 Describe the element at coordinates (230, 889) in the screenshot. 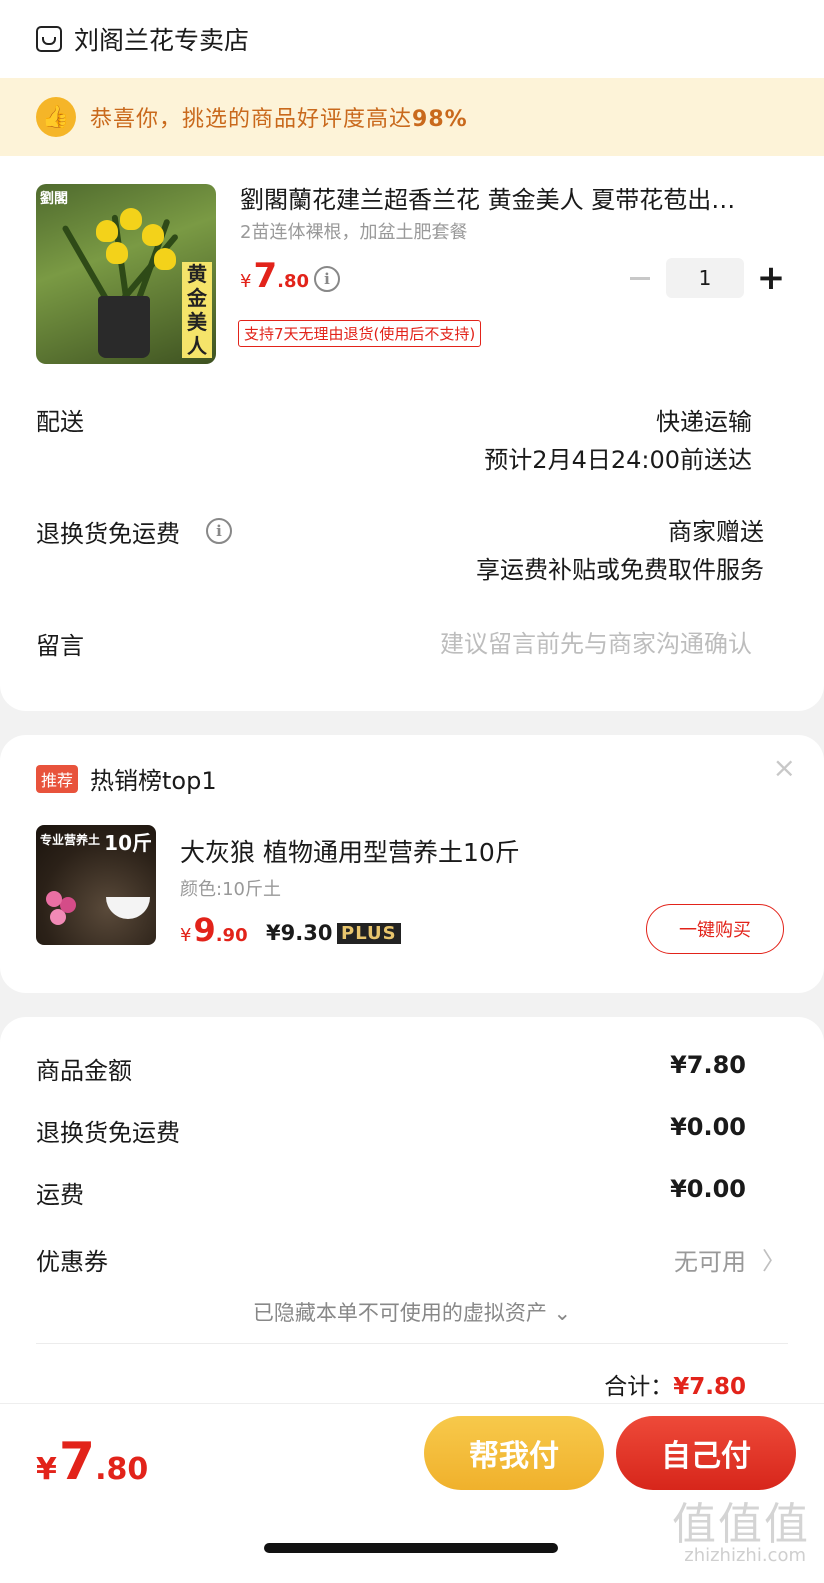

I see `recommend-product-color: 颜色:10斤土` at that location.